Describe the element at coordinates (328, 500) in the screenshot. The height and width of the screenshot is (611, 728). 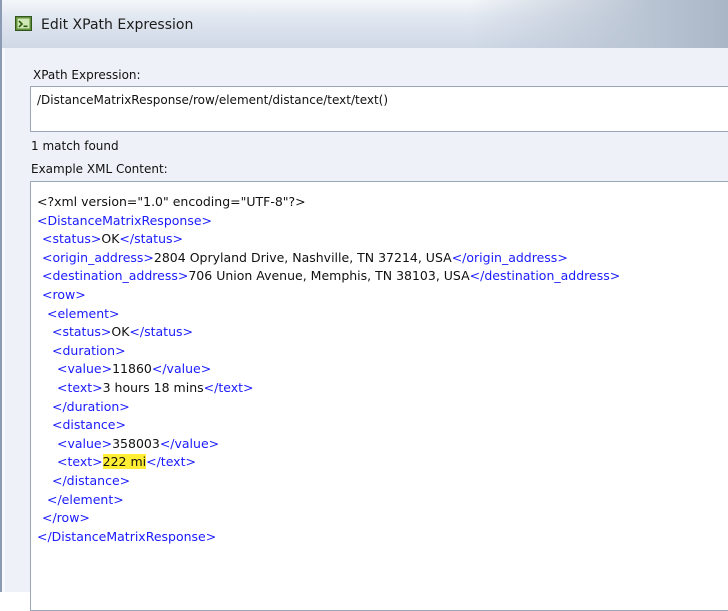
I see `xml-line: </element>` at that location.